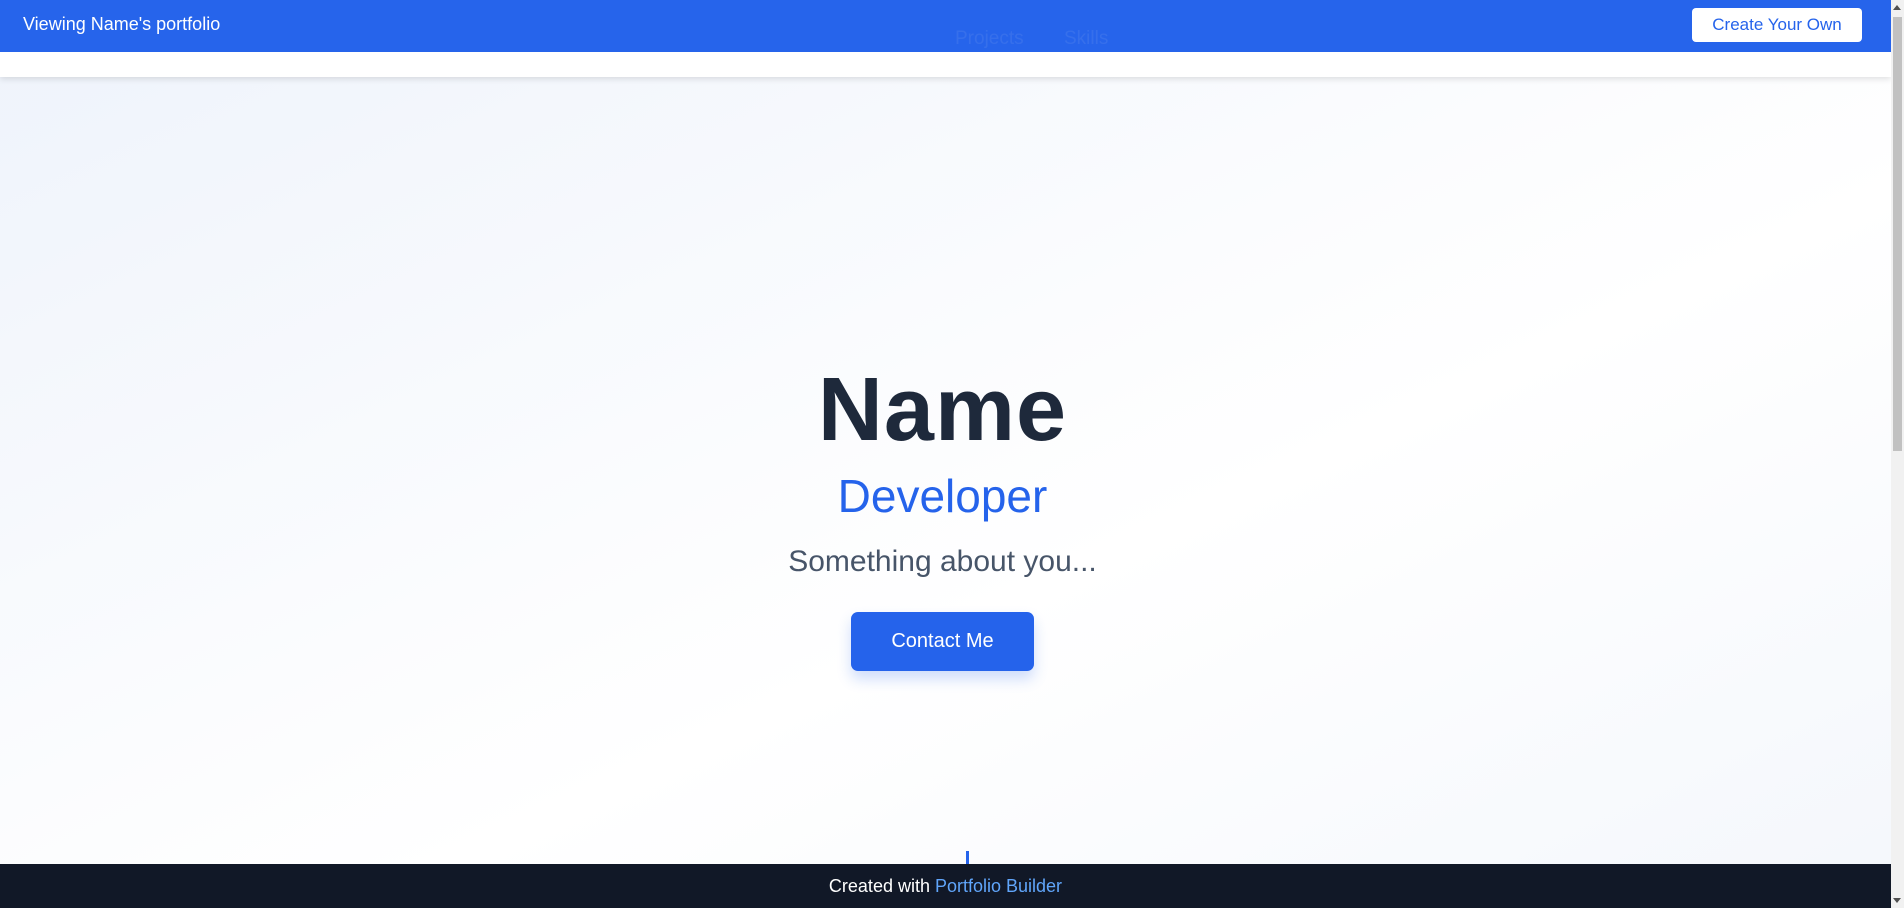  Describe the element at coordinates (998, 886) in the screenshot. I see `footer-portfolio-builder-link: Portfolio Builder` at that location.